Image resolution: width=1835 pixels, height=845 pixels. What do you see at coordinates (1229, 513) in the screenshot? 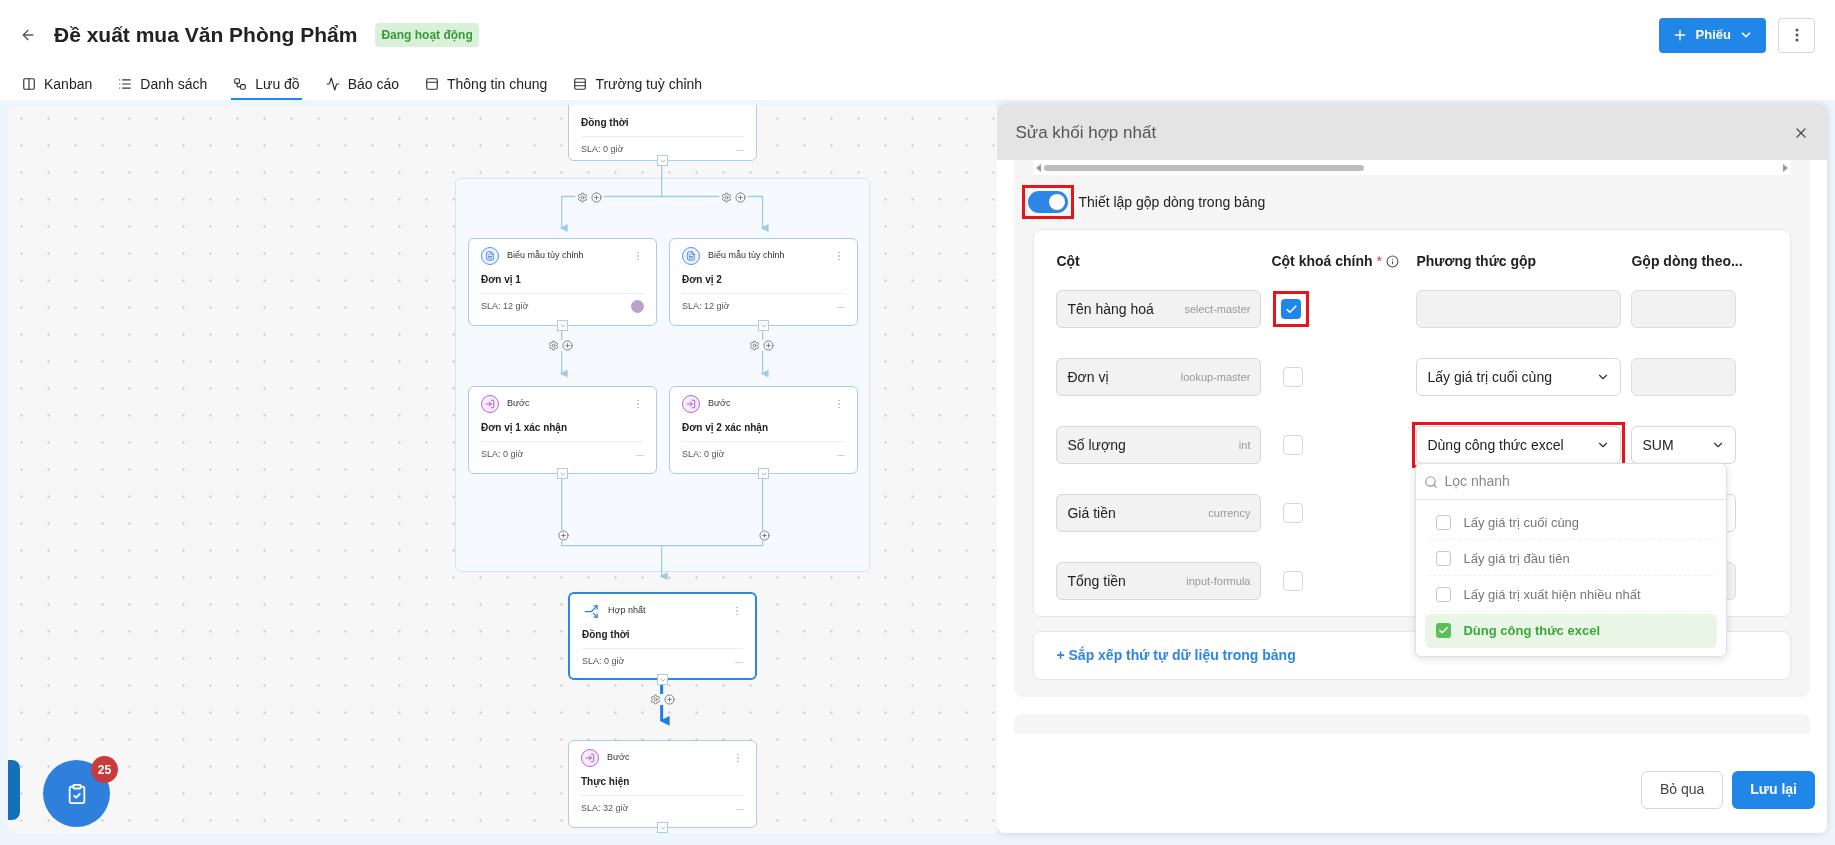
I see `field-type: currency` at bounding box center [1229, 513].